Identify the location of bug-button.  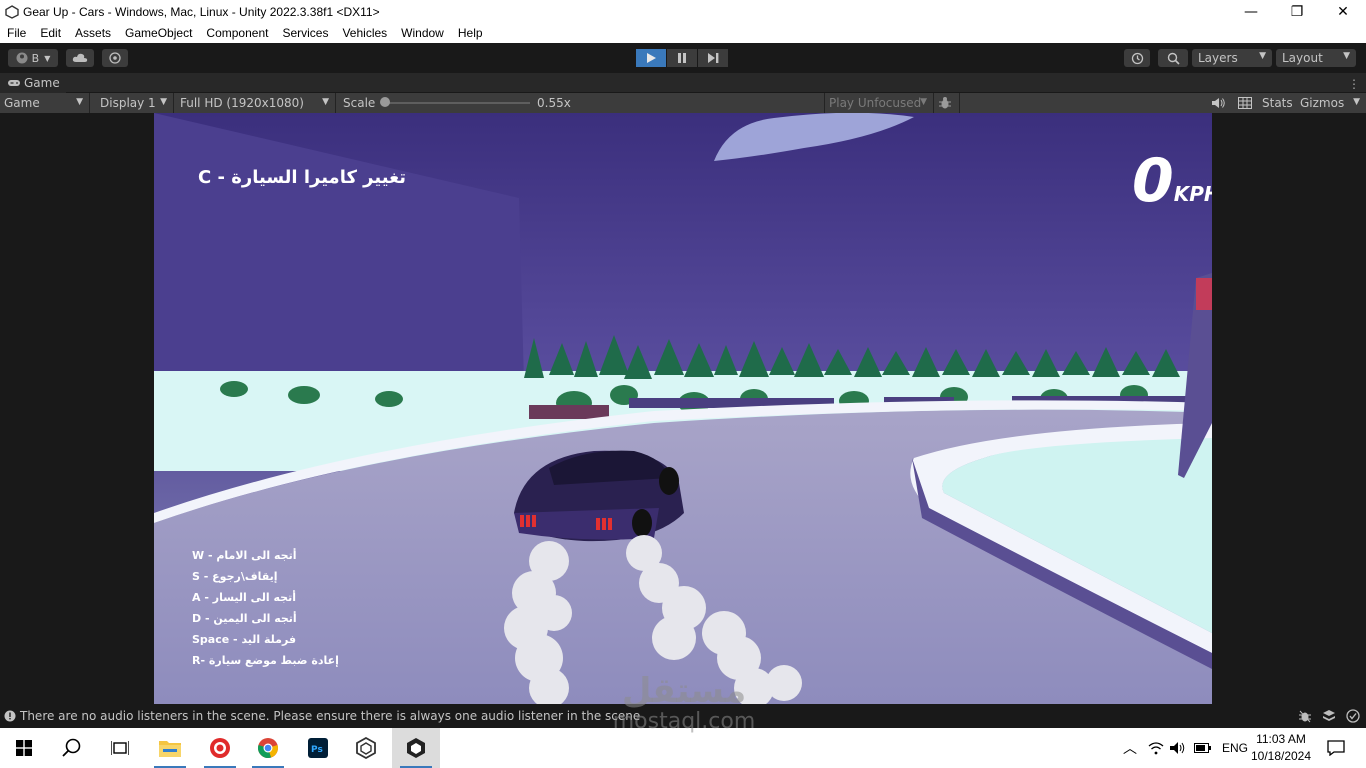
(947, 103).